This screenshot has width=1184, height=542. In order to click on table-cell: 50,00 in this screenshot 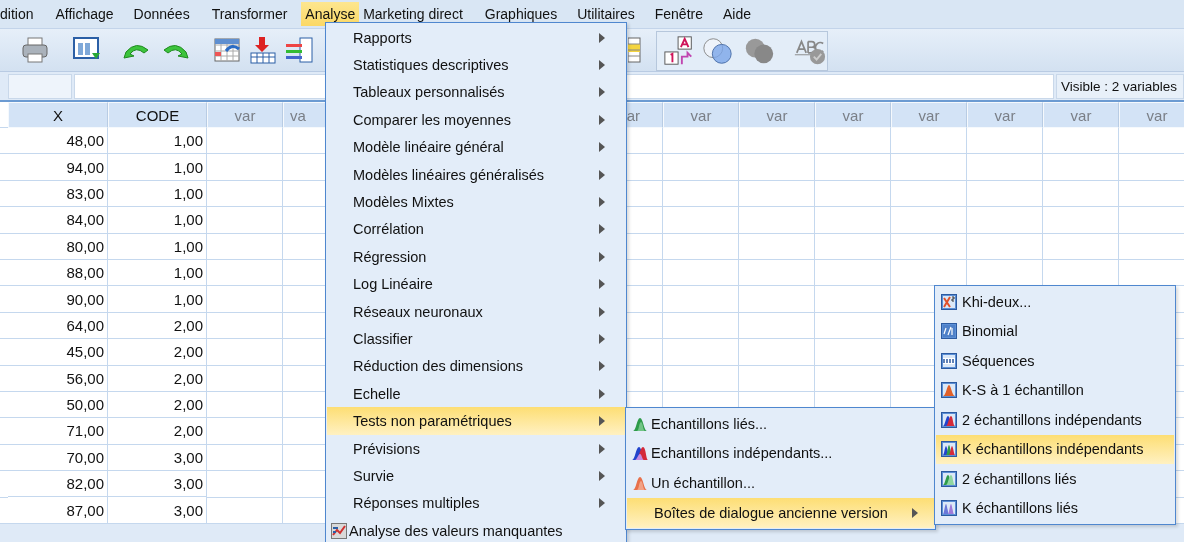, I will do `click(58, 405)`.